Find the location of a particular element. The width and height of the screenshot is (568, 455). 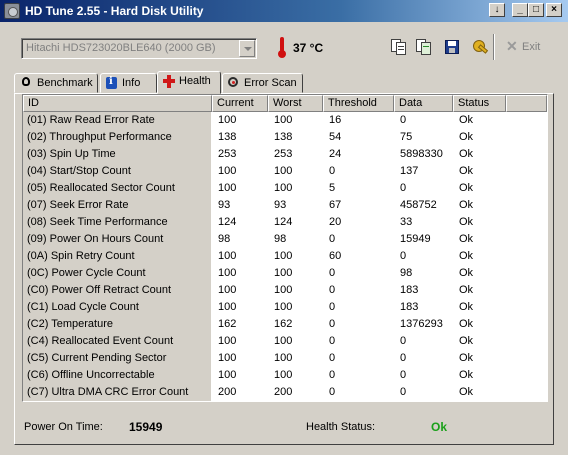

column-header-status: Status is located at coordinates (479, 103).